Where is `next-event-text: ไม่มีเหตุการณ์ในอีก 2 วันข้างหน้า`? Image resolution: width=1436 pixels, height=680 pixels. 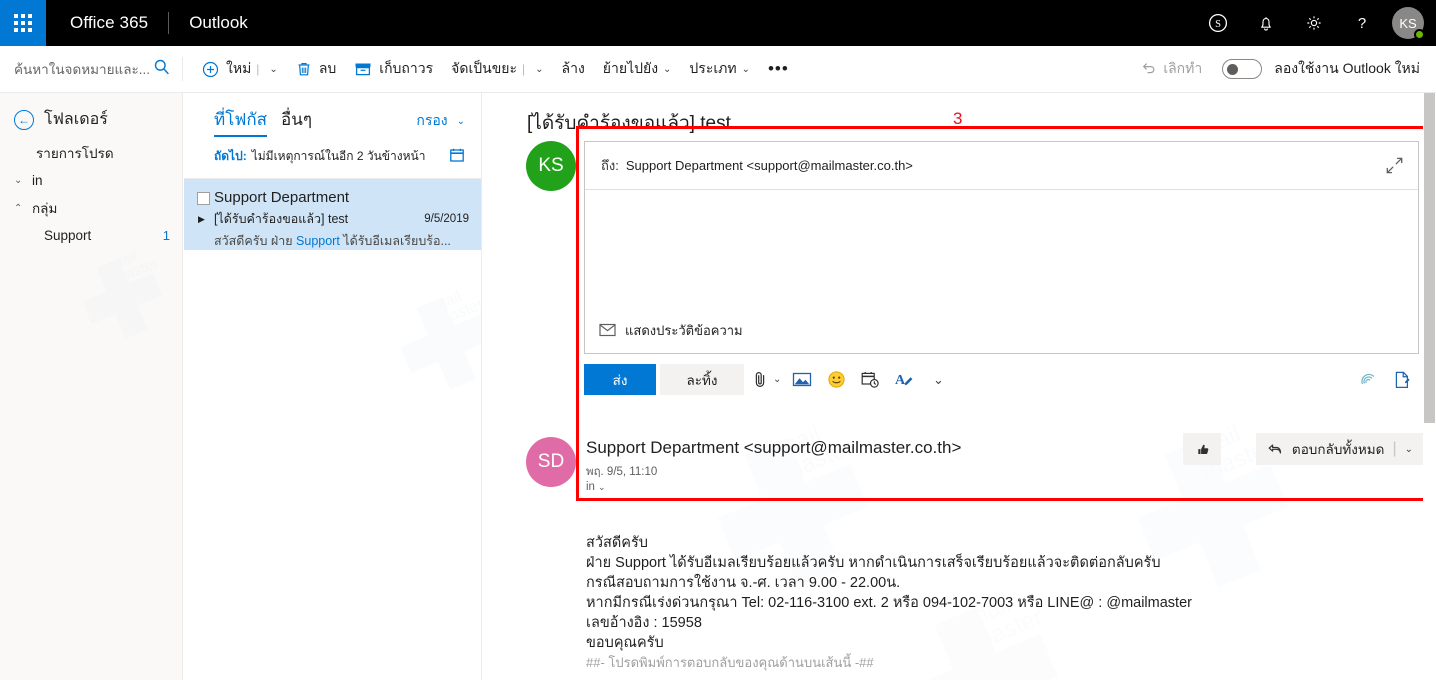
next-event-text: ไม่มีเหตุการณ์ในอีก 2 วันข้างหน้า is located at coordinates (338, 156).